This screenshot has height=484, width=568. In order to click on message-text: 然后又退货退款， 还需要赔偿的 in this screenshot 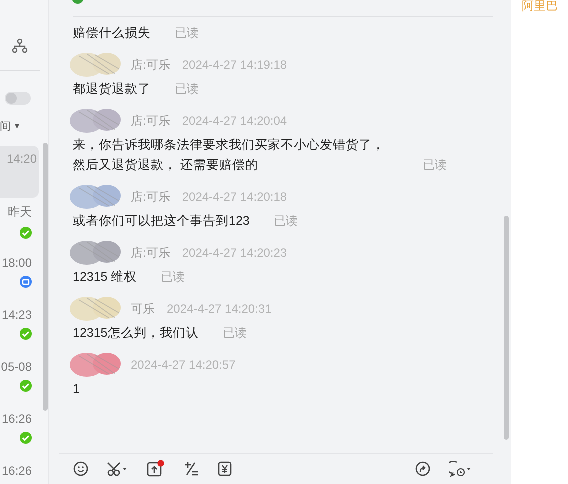, I will do `click(166, 165)`.